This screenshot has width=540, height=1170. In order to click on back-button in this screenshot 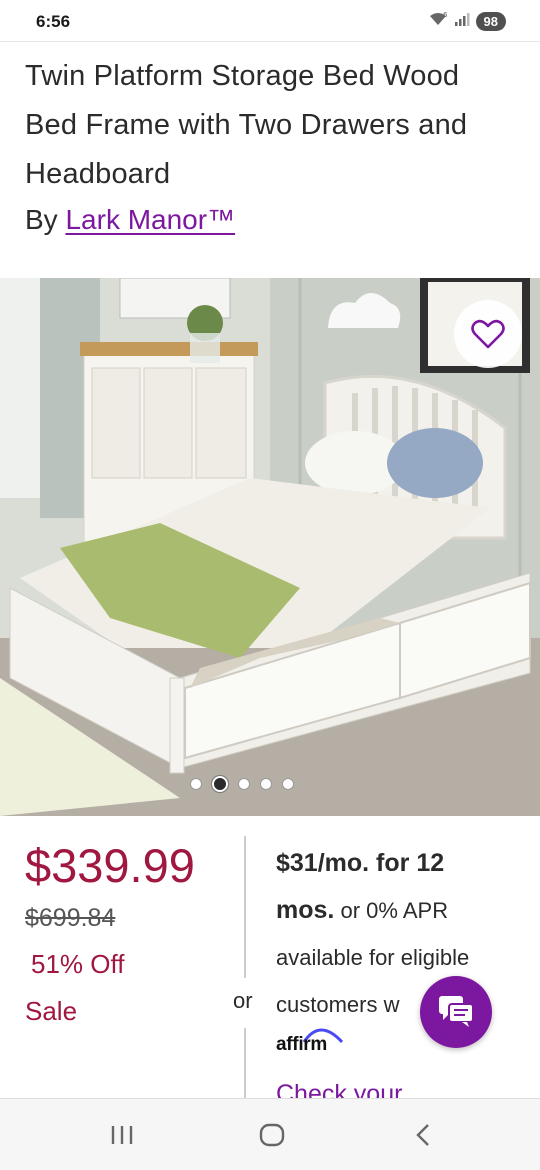, I will do `click(423, 1134)`.